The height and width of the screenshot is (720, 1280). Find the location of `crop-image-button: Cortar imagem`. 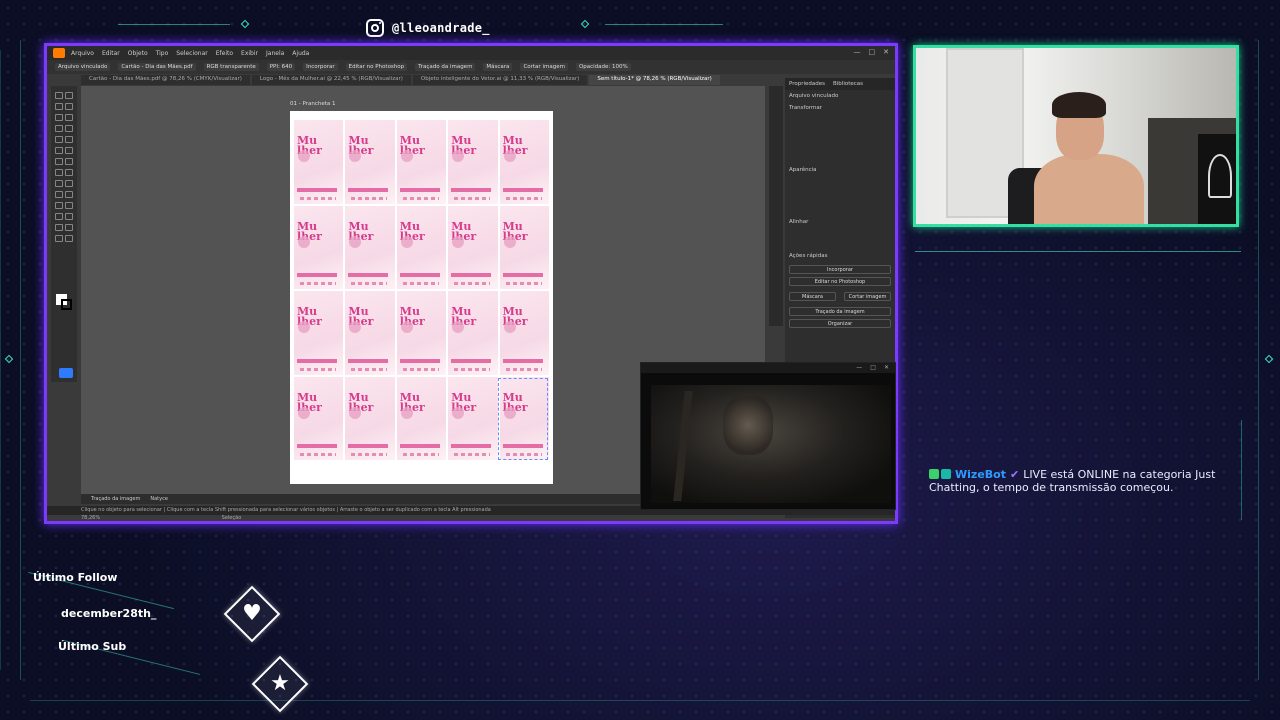

crop-image-button: Cortar imagem is located at coordinates (544, 67).